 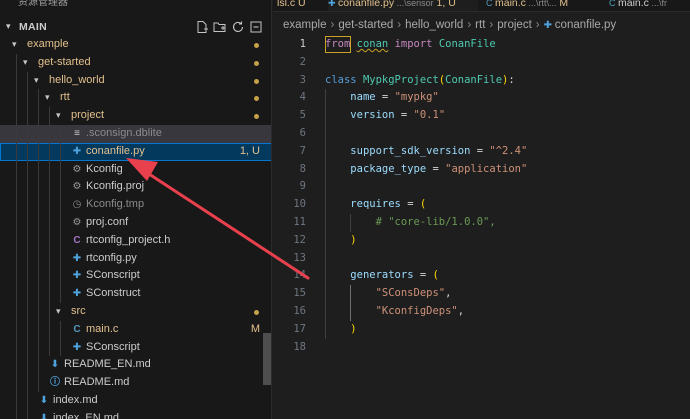 What do you see at coordinates (480, 25) in the screenshot?
I see `breadcrumb-item: rtt` at bounding box center [480, 25].